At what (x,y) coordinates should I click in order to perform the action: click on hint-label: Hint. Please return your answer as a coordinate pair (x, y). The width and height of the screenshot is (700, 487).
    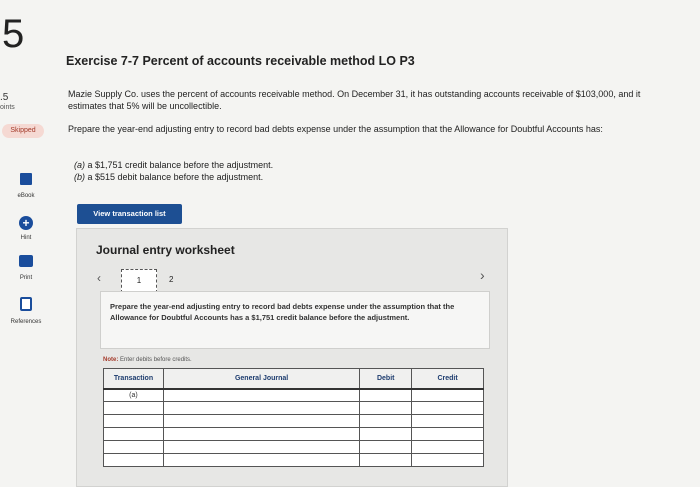
    Looking at the image, I should click on (26, 238).